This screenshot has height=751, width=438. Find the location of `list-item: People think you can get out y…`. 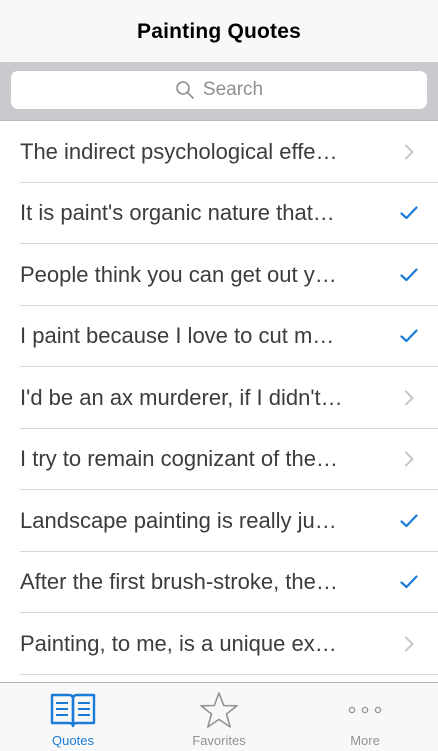

list-item: People think you can get out y… is located at coordinates (219, 275).